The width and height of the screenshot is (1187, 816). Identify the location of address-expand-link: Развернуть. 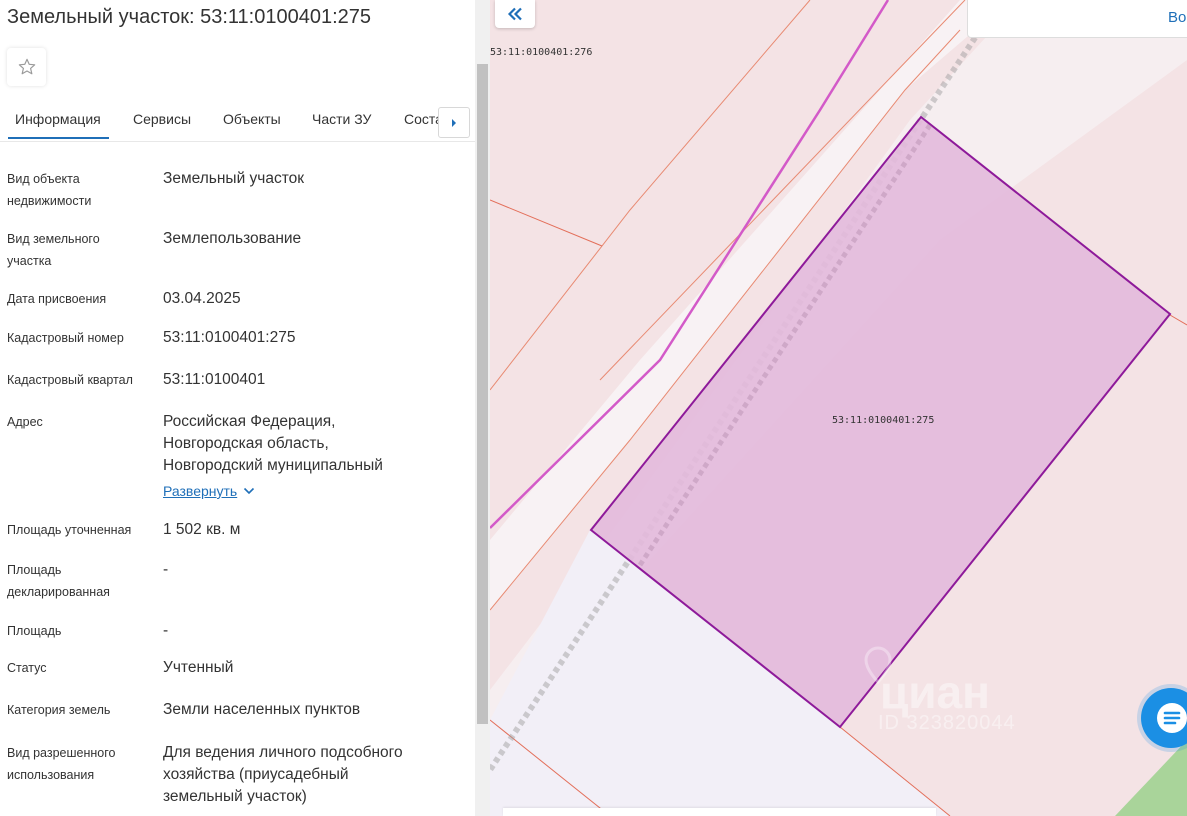
(209, 491).